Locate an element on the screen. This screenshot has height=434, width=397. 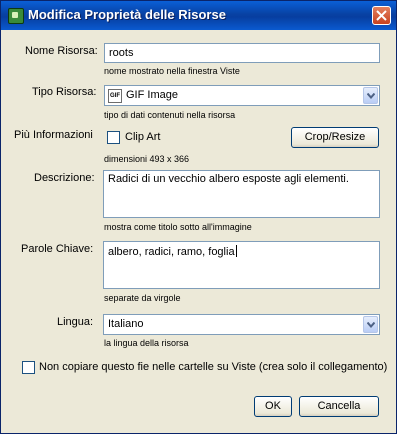
lingua-dropdown-button is located at coordinates (370, 324).